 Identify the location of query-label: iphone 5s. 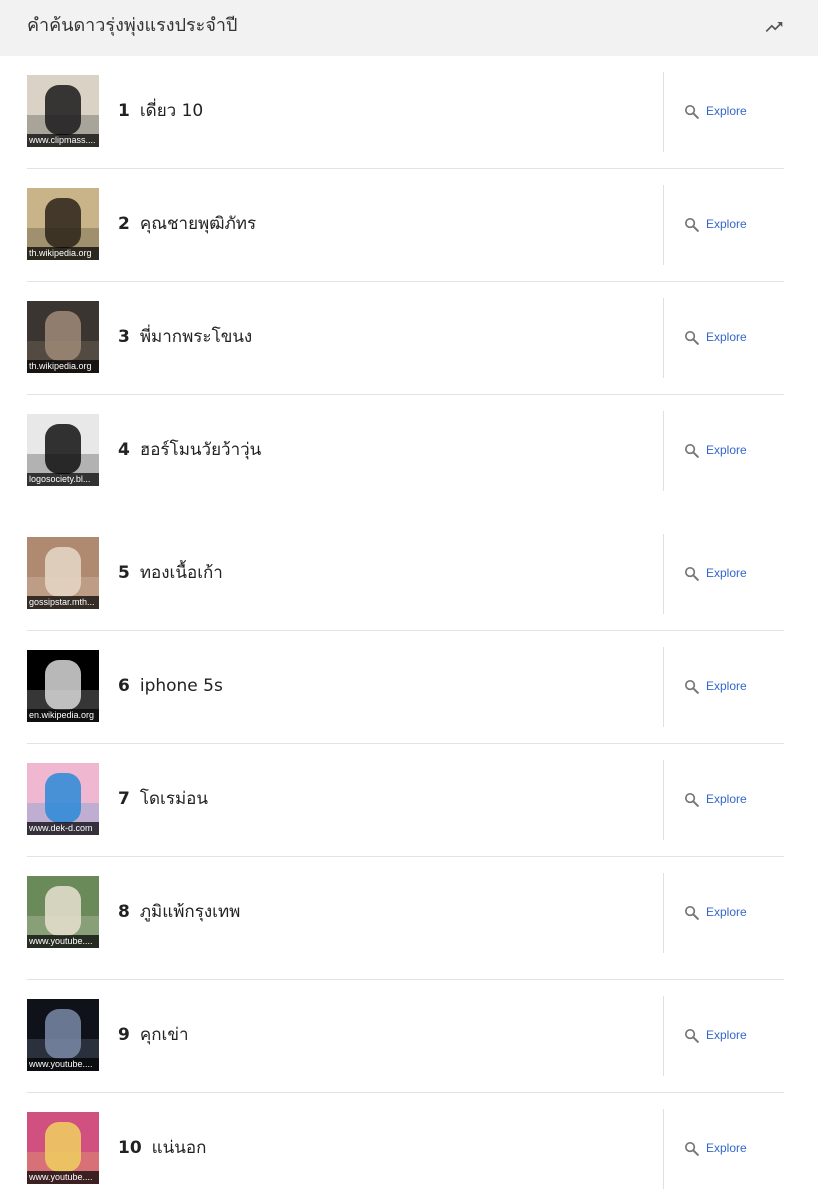
(181, 686).